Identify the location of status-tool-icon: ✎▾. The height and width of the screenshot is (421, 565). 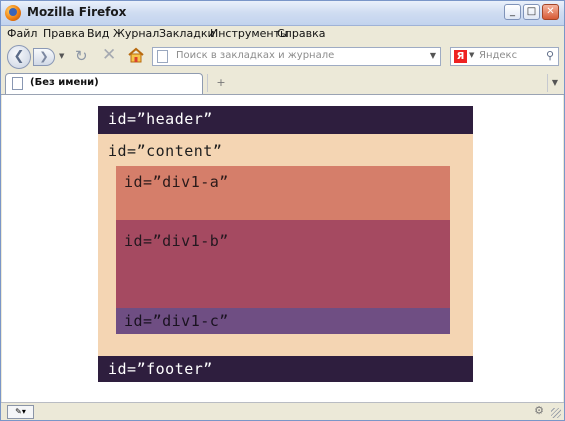
(20, 412).